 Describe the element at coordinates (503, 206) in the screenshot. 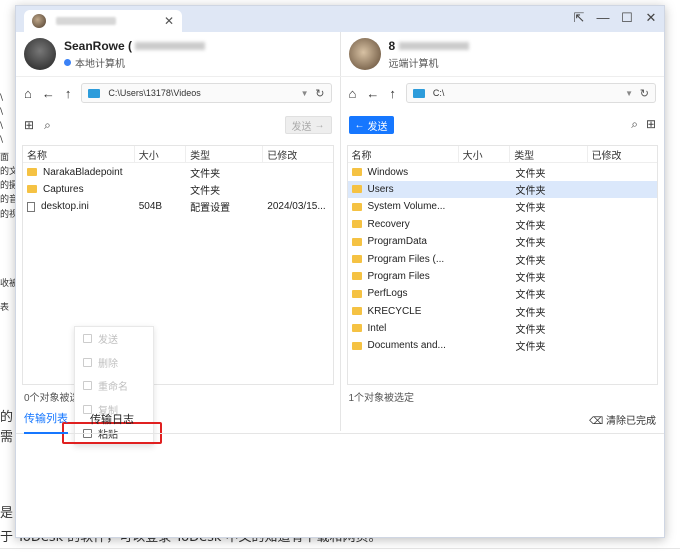

I see `table-row: System Volume... 文件夹` at that location.